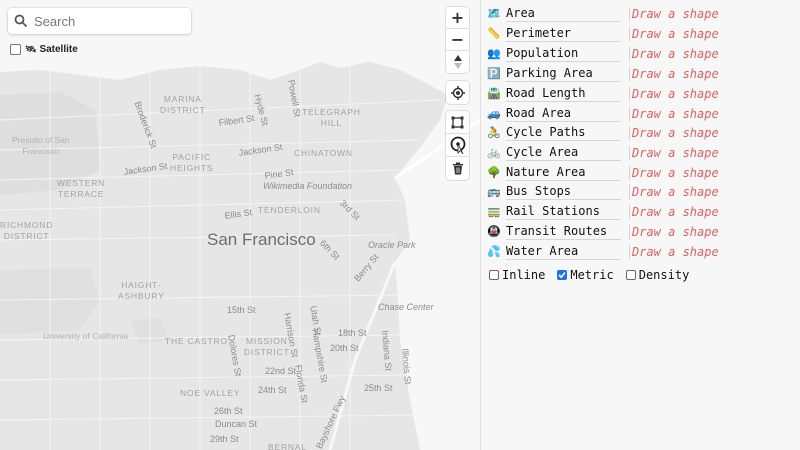 This screenshot has width=800, height=450. I want to click on check-icon, so click(562, 275).